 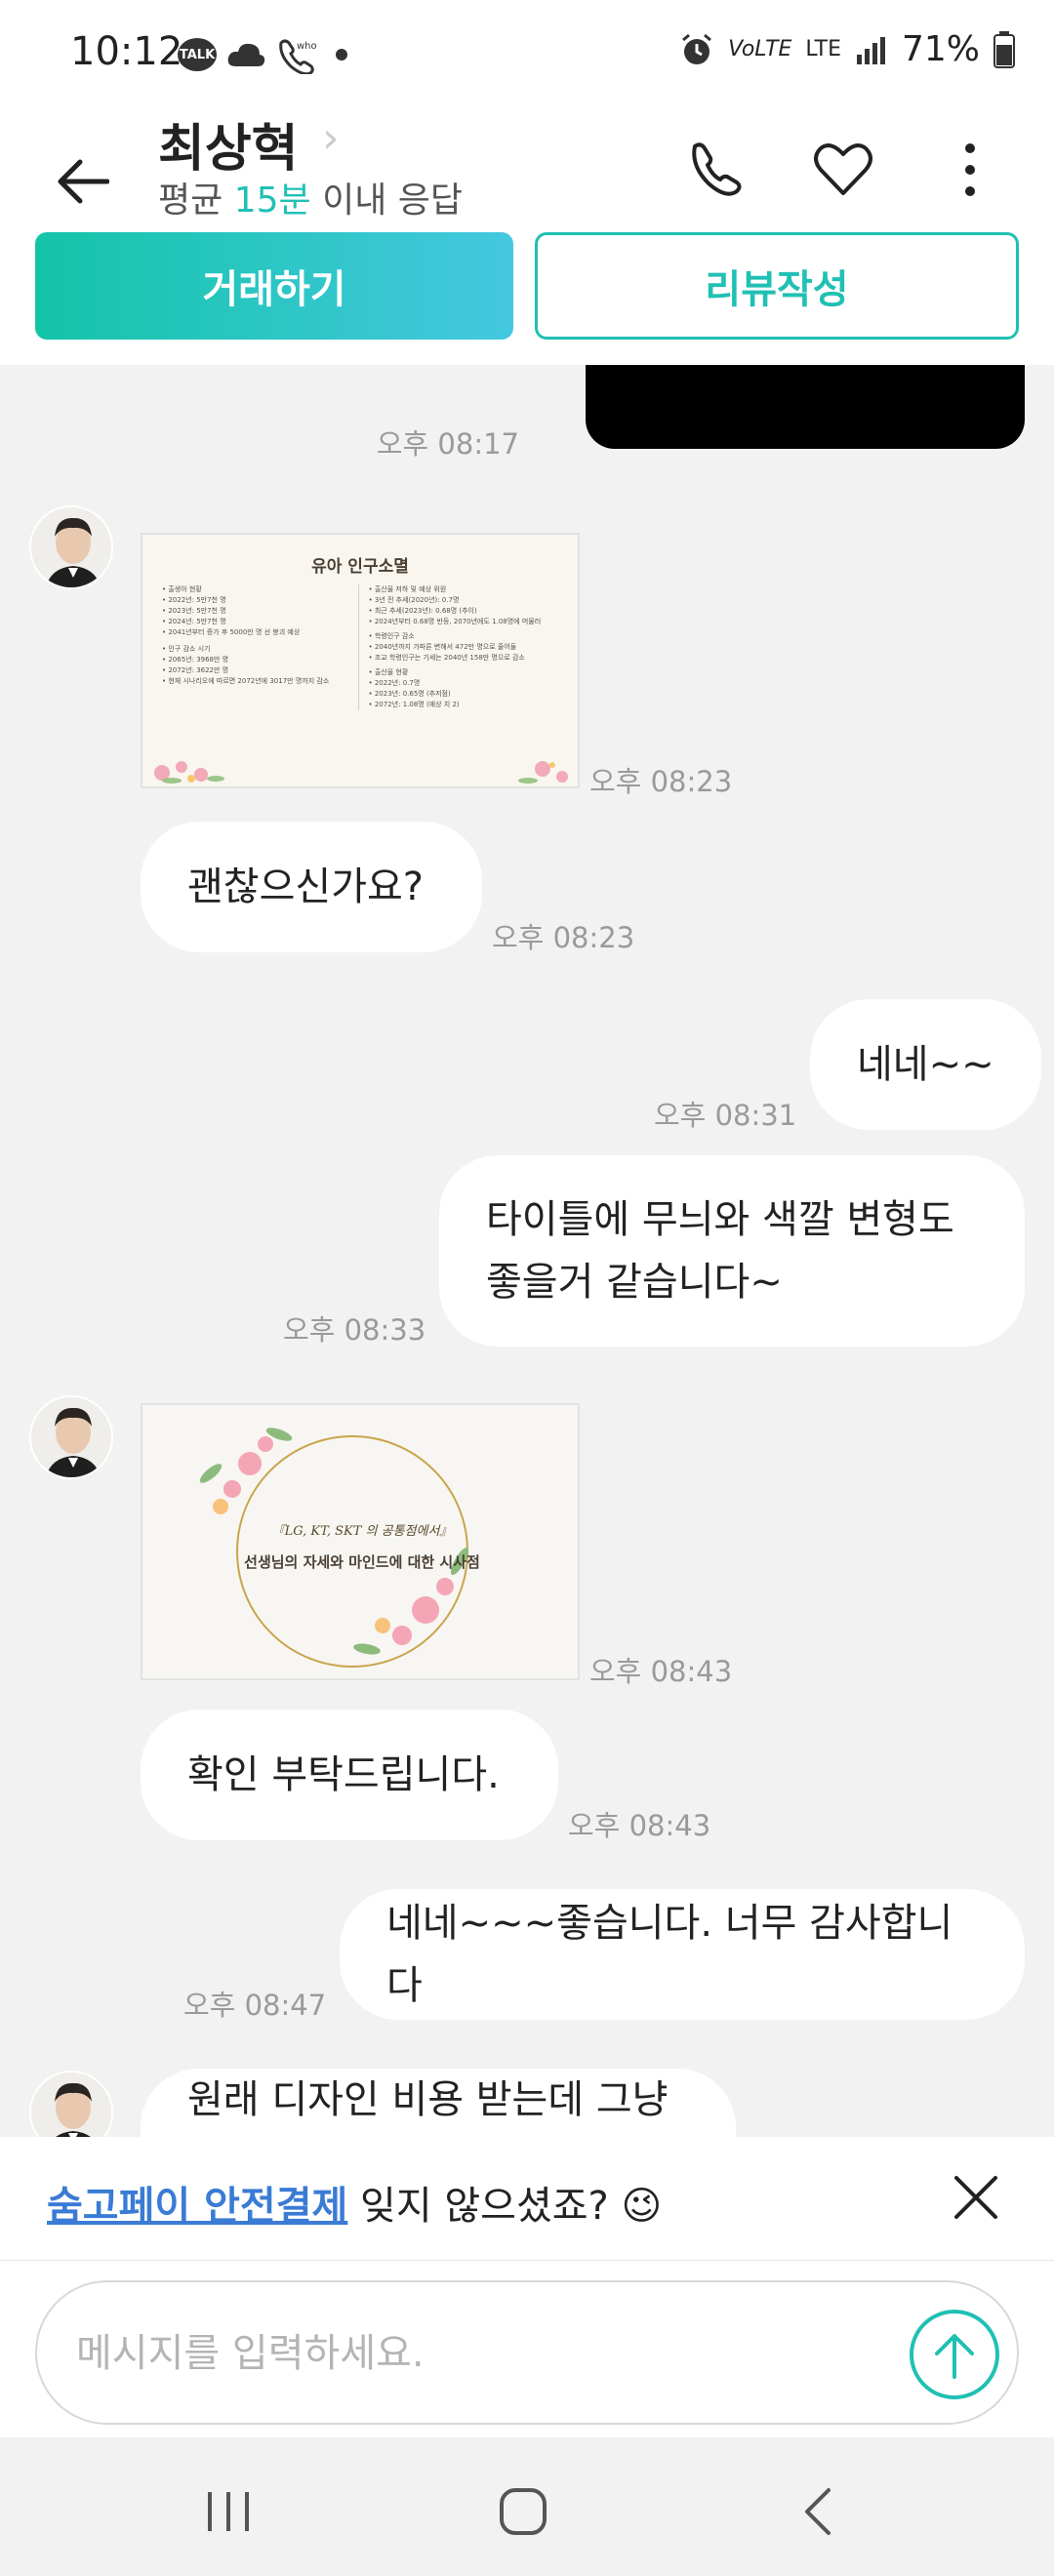 I want to click on alarm-icon, so click(x=697, y=48).